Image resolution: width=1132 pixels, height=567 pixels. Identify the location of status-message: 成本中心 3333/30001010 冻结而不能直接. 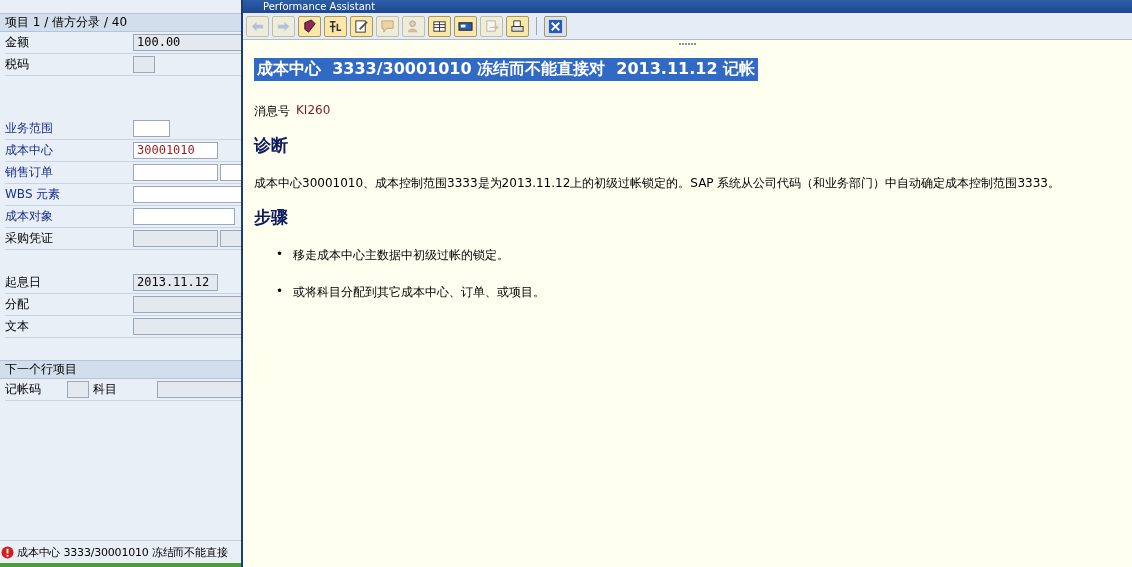
(122, 552).